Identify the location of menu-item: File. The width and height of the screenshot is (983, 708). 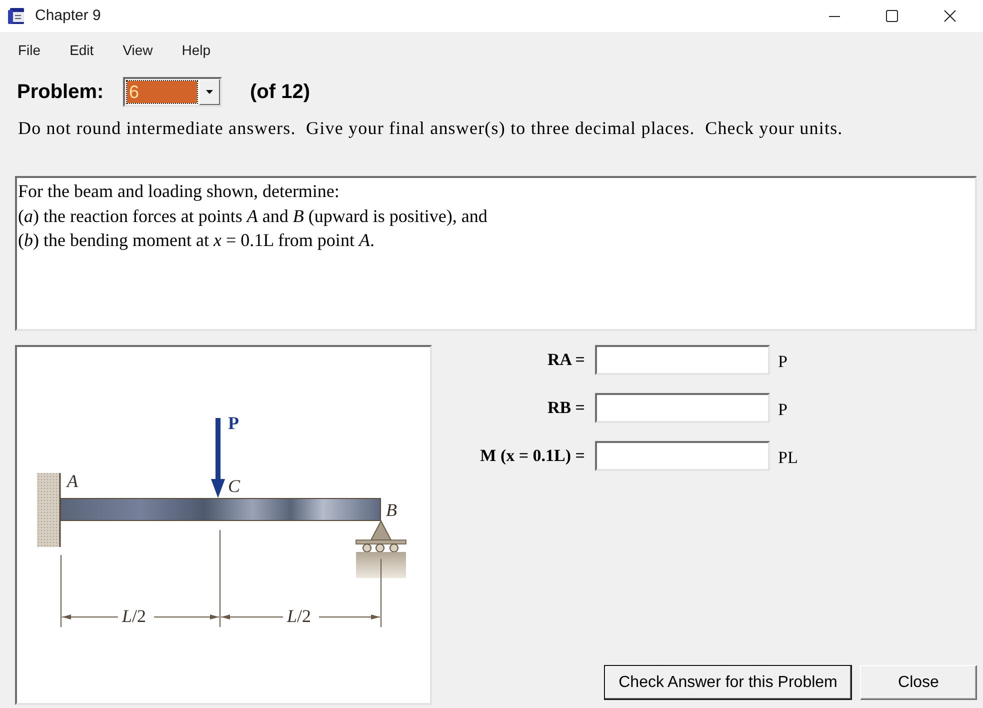
(29, 50).